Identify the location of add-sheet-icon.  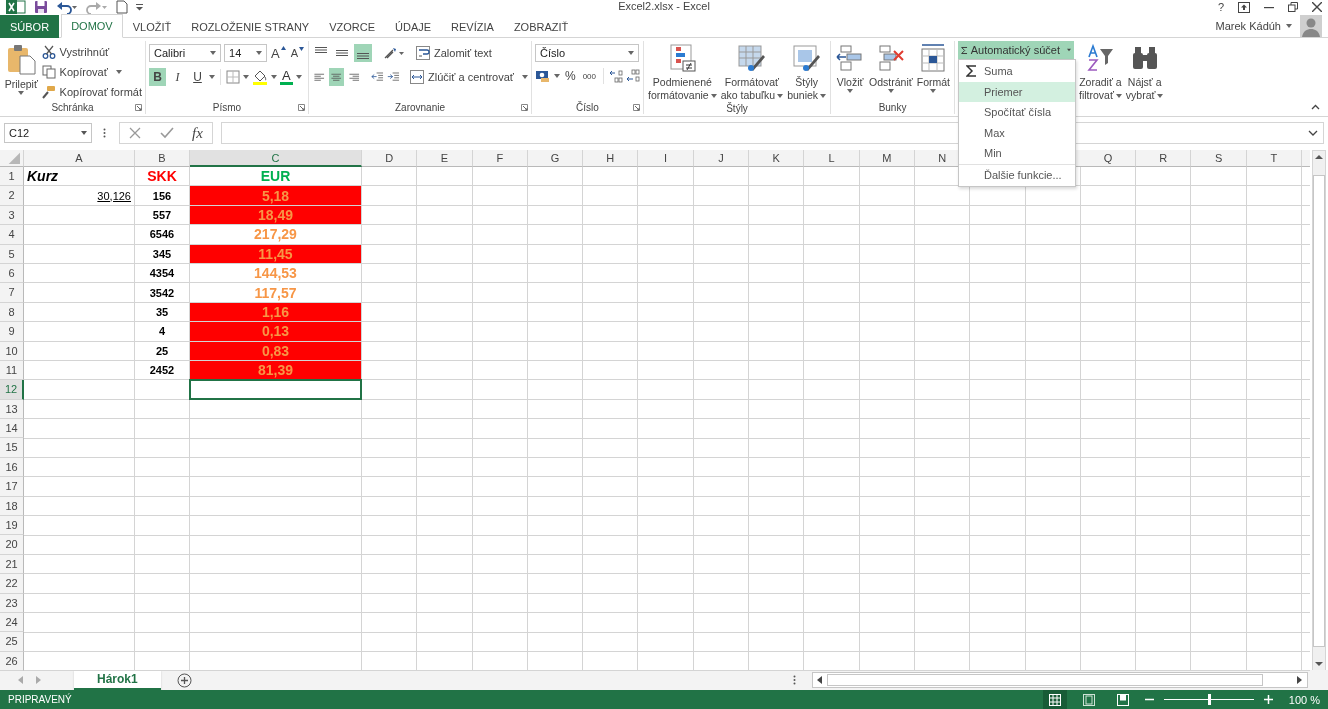
(184, 680).